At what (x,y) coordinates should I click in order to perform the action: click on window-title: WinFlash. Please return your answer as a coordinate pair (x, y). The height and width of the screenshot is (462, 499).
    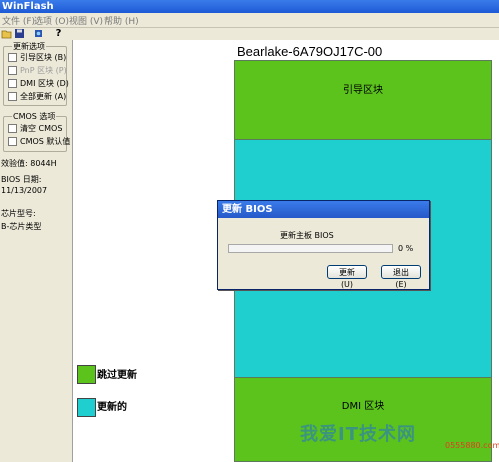
    Looking at the image, I should click on (28, 6).